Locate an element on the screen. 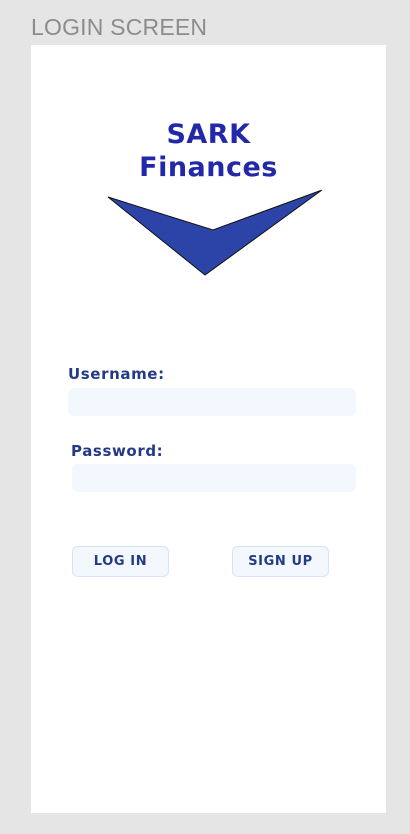 Image resolution: width=410 pixels, height=834 pixels. username-input is located at coordinates (212, 402).